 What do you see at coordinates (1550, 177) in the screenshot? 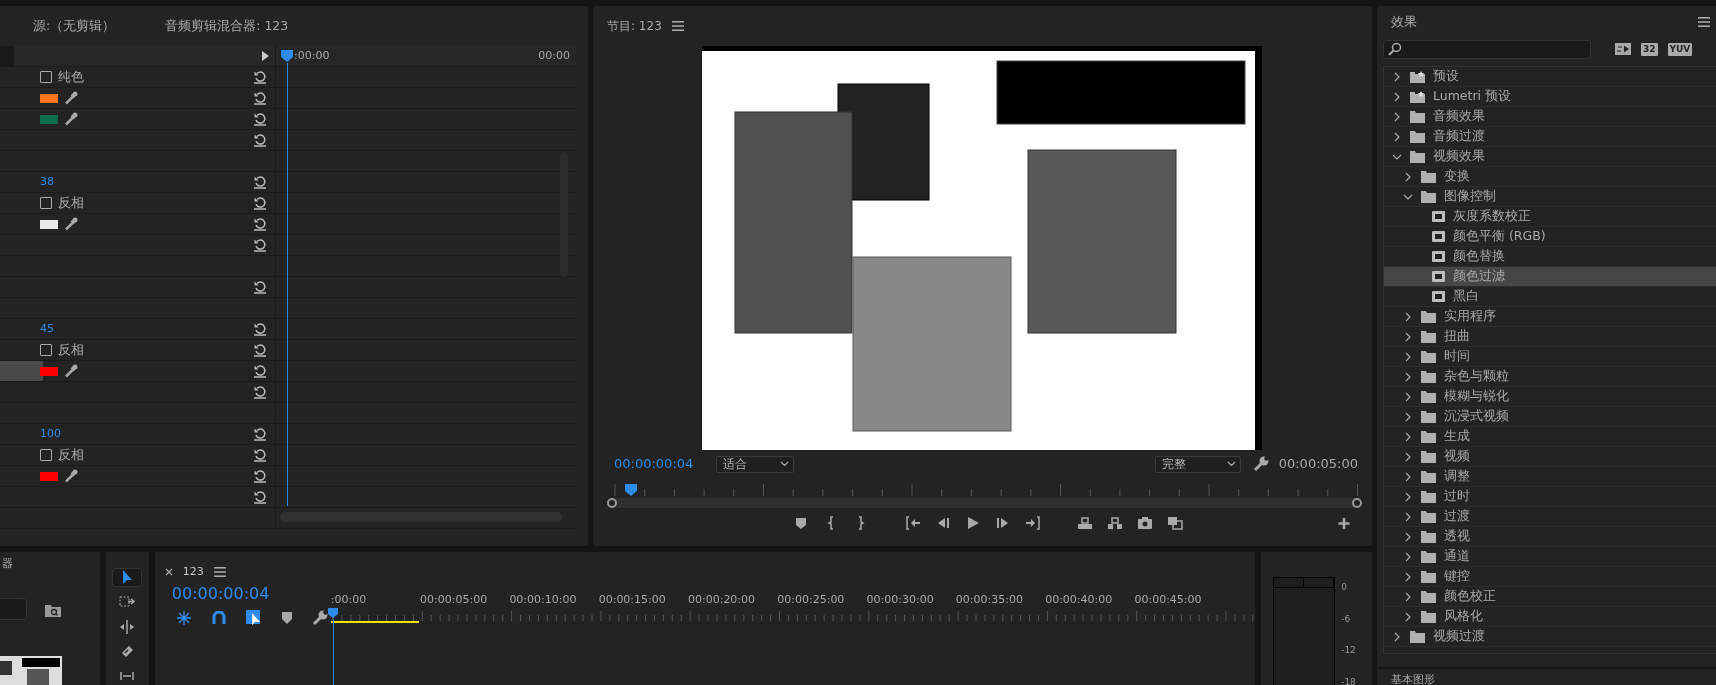
I see `tree-row: 变换` at bounding box center [1550, 177].